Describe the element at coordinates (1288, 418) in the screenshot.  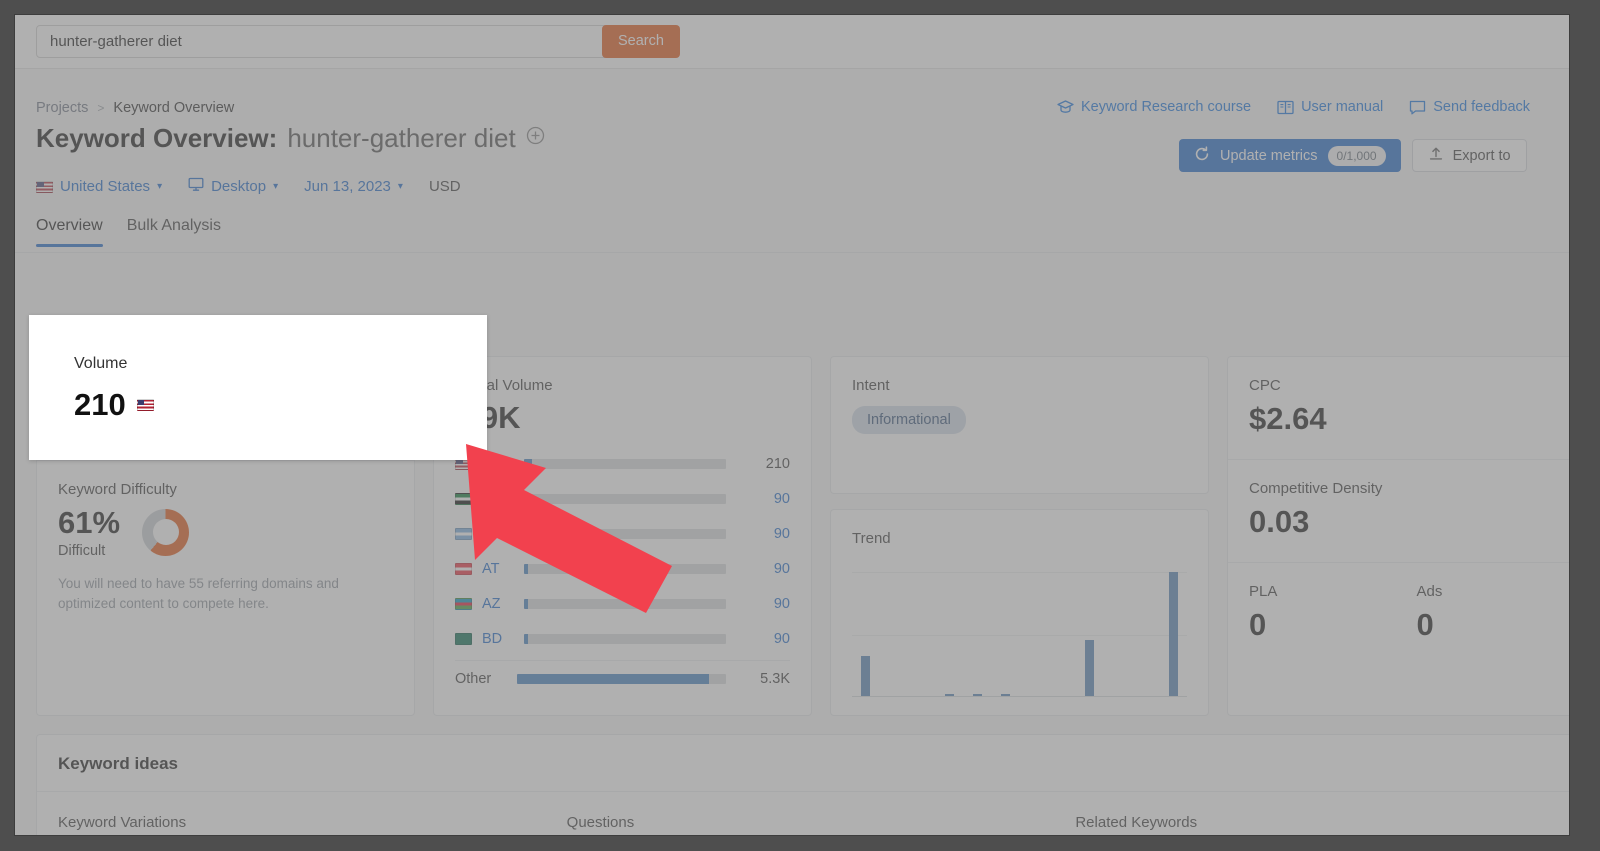
I see `cpc-value: $2.64` at that location.